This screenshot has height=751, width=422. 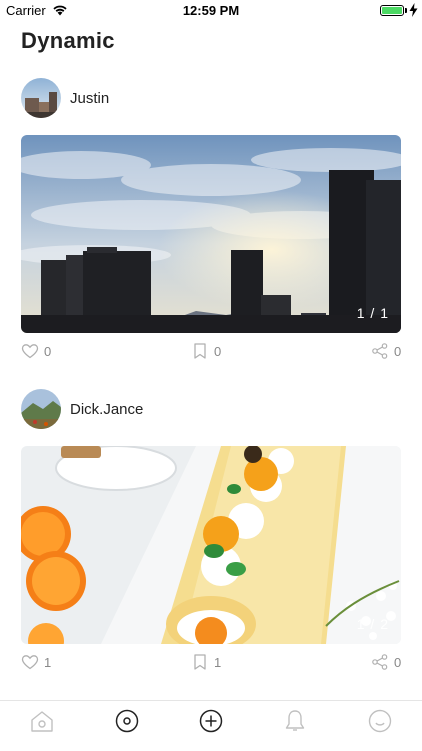 I want to click on tab-notifications, so click(x=295, y=721).